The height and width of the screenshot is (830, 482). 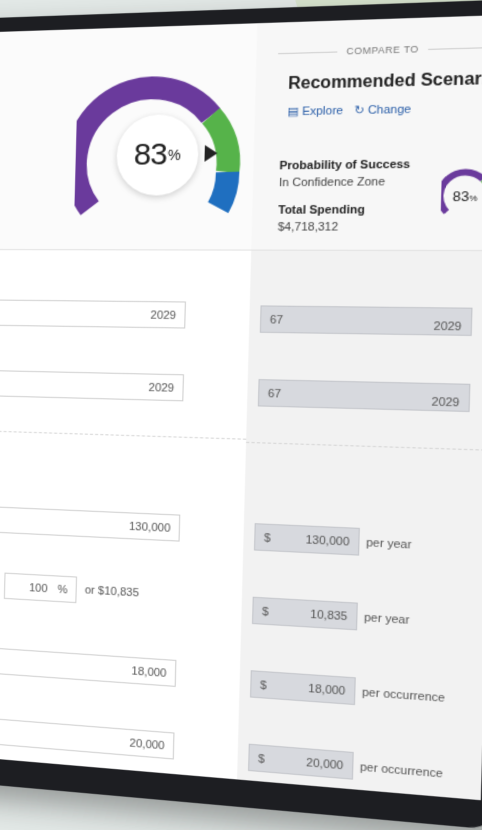 I want to click on mini-gauge-value: 83%, so click(x=465, y=196).